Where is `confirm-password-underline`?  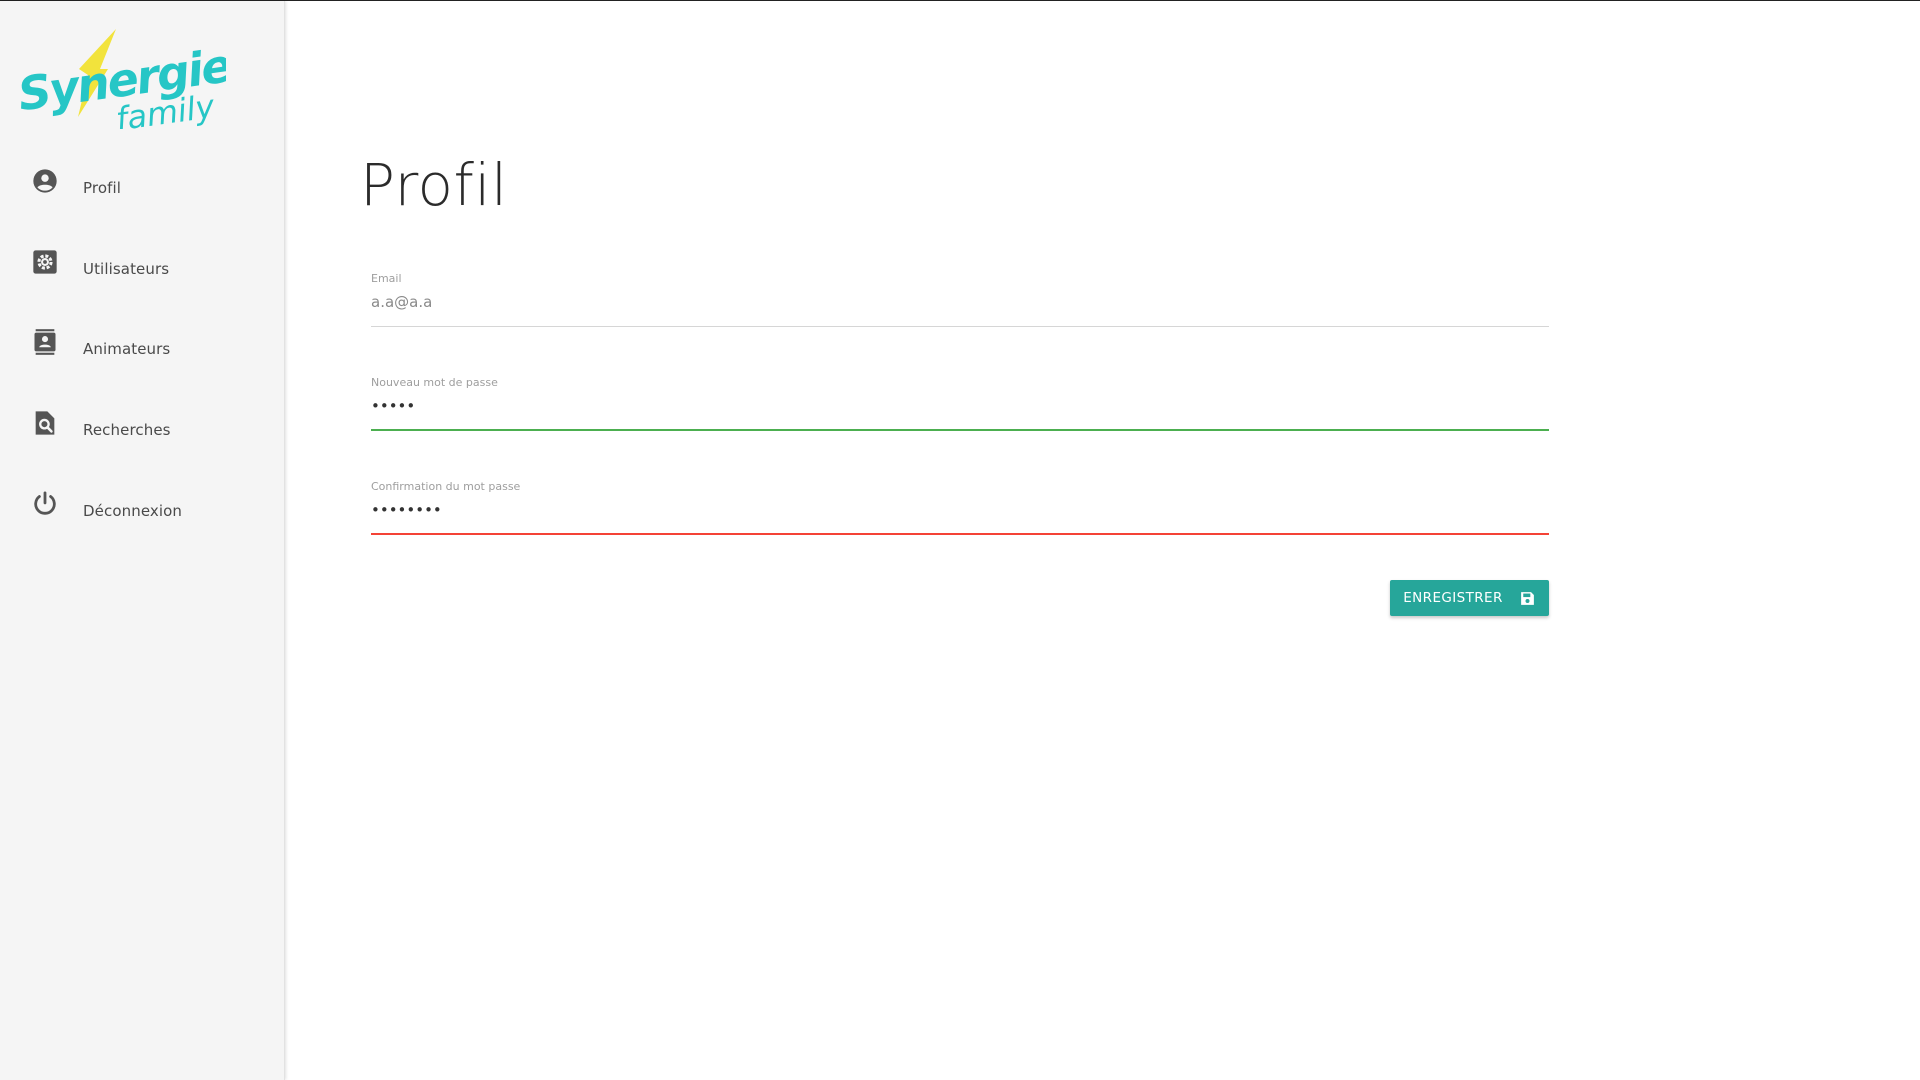
confirm-password-underline is located at coordinates (960, 534).